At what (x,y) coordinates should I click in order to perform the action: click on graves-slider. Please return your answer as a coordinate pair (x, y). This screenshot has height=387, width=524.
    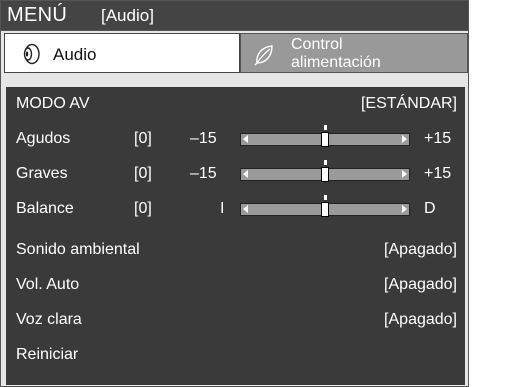
    Looking at the image, I should click on (325, 171).